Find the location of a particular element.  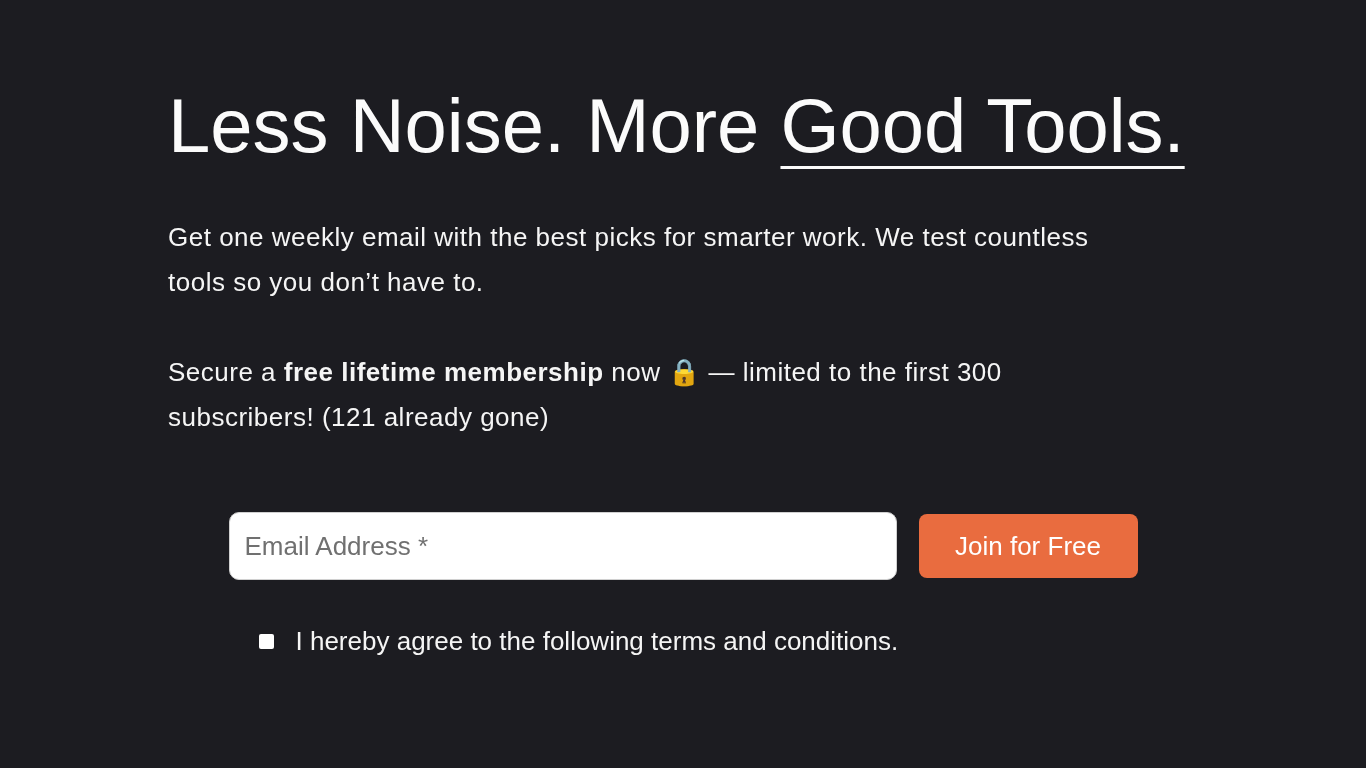

email-input-field: Email Address * is located at coordinates (562, 546).